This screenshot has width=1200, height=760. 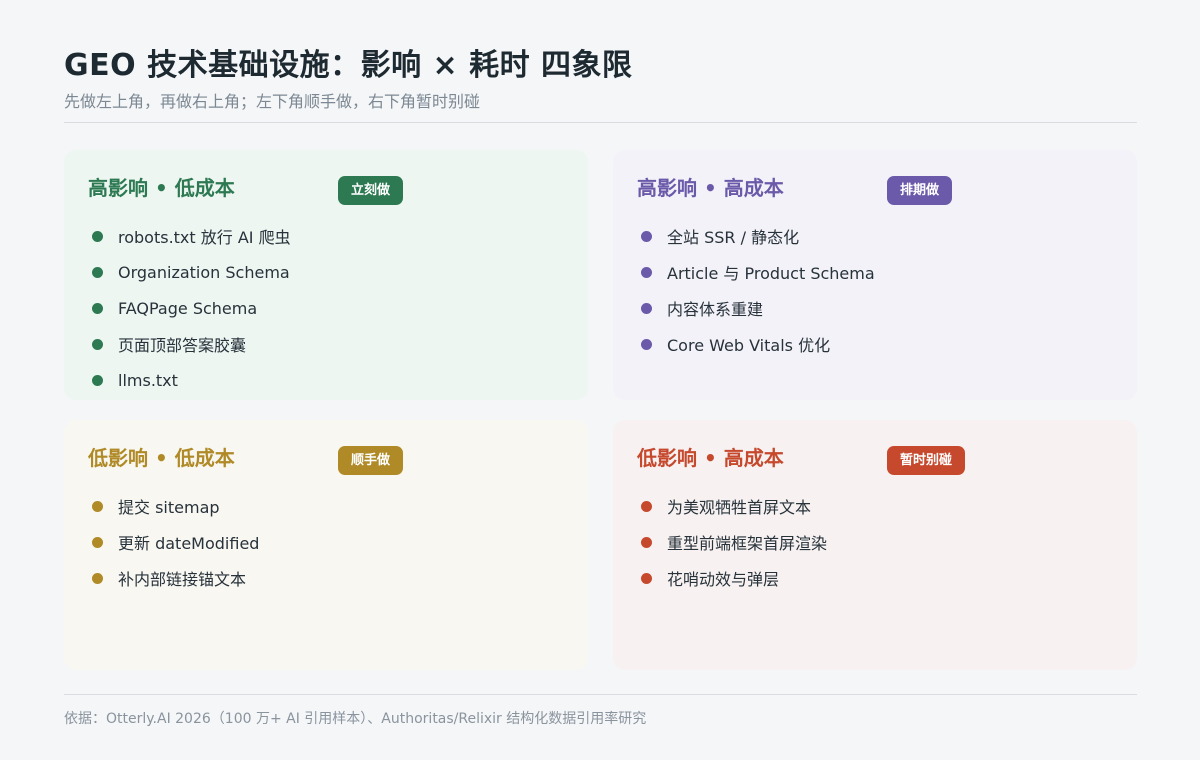 I want to click on priority-badge: 排期做, so click(x=920, y=190).